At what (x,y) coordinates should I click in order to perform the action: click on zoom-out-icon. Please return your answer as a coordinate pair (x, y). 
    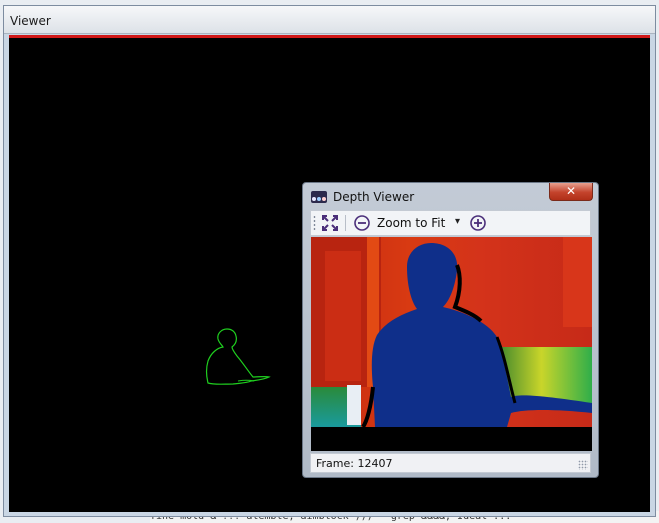
    Looking at the image, I should click on (362, 223).